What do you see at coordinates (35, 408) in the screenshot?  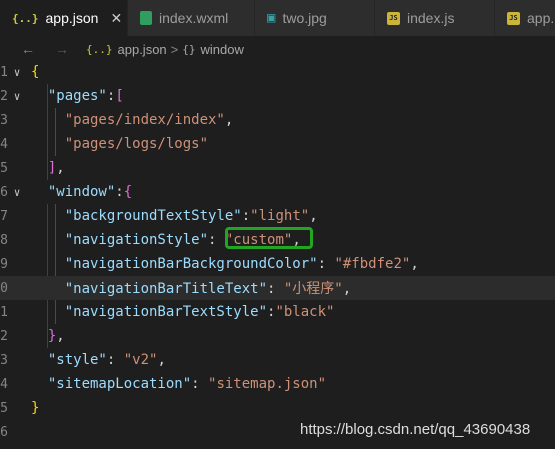 I see `brace: }` at bounding box center [35, 408].